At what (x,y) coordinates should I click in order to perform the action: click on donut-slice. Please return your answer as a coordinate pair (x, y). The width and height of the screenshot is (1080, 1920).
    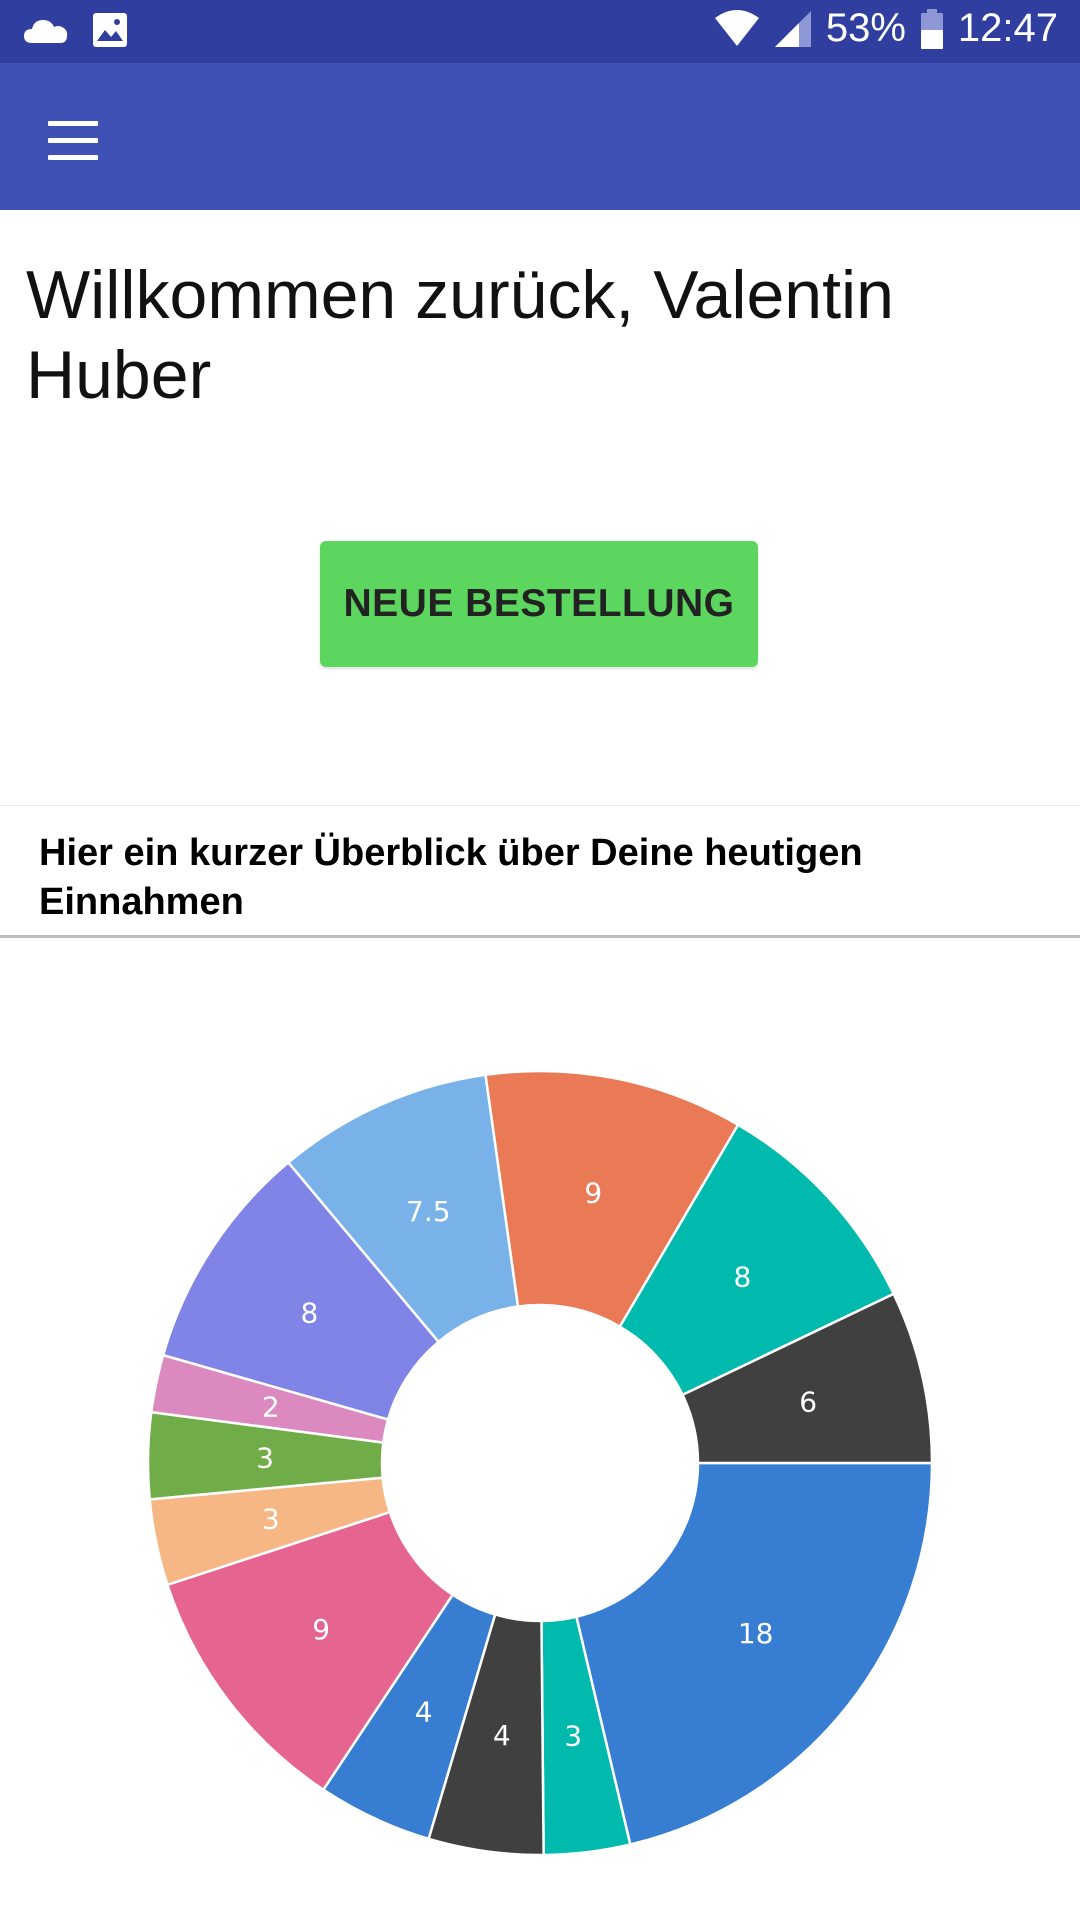
    Looking at the image, I should click on (754, 1653).